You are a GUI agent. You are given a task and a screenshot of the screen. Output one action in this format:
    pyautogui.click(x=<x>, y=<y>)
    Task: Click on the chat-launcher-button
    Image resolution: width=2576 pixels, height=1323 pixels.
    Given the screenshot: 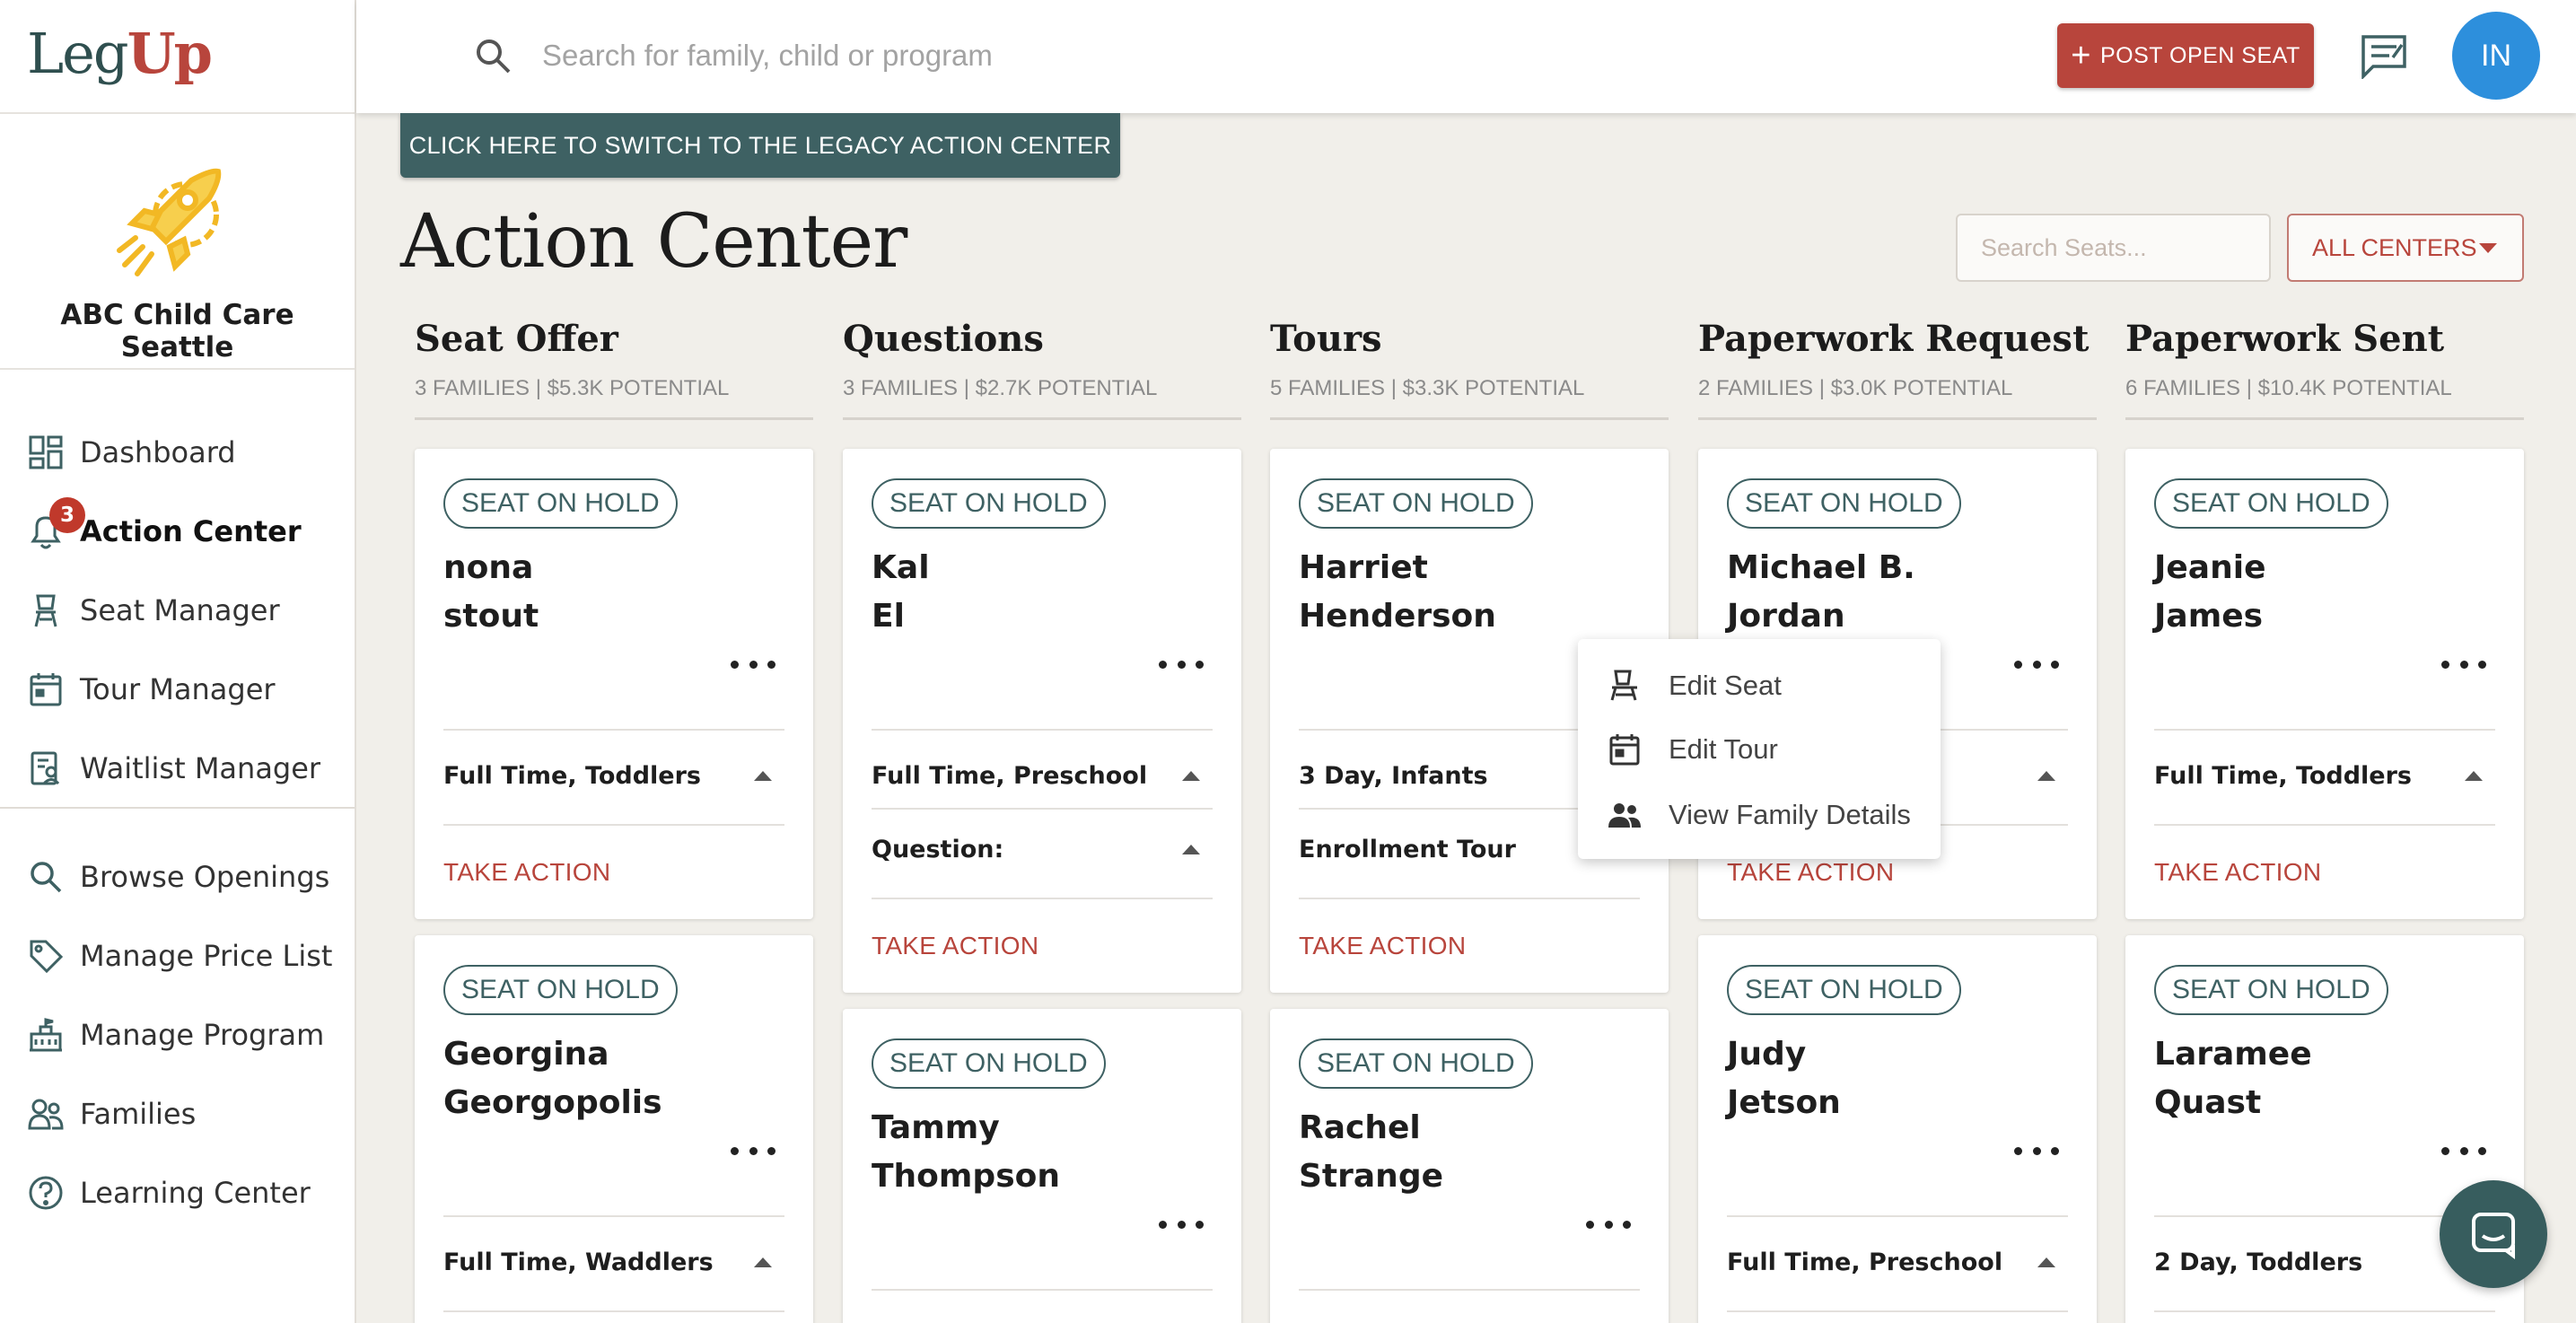 What is the action you would take?
    pyautogui.click(x=2493, y=1234)
    